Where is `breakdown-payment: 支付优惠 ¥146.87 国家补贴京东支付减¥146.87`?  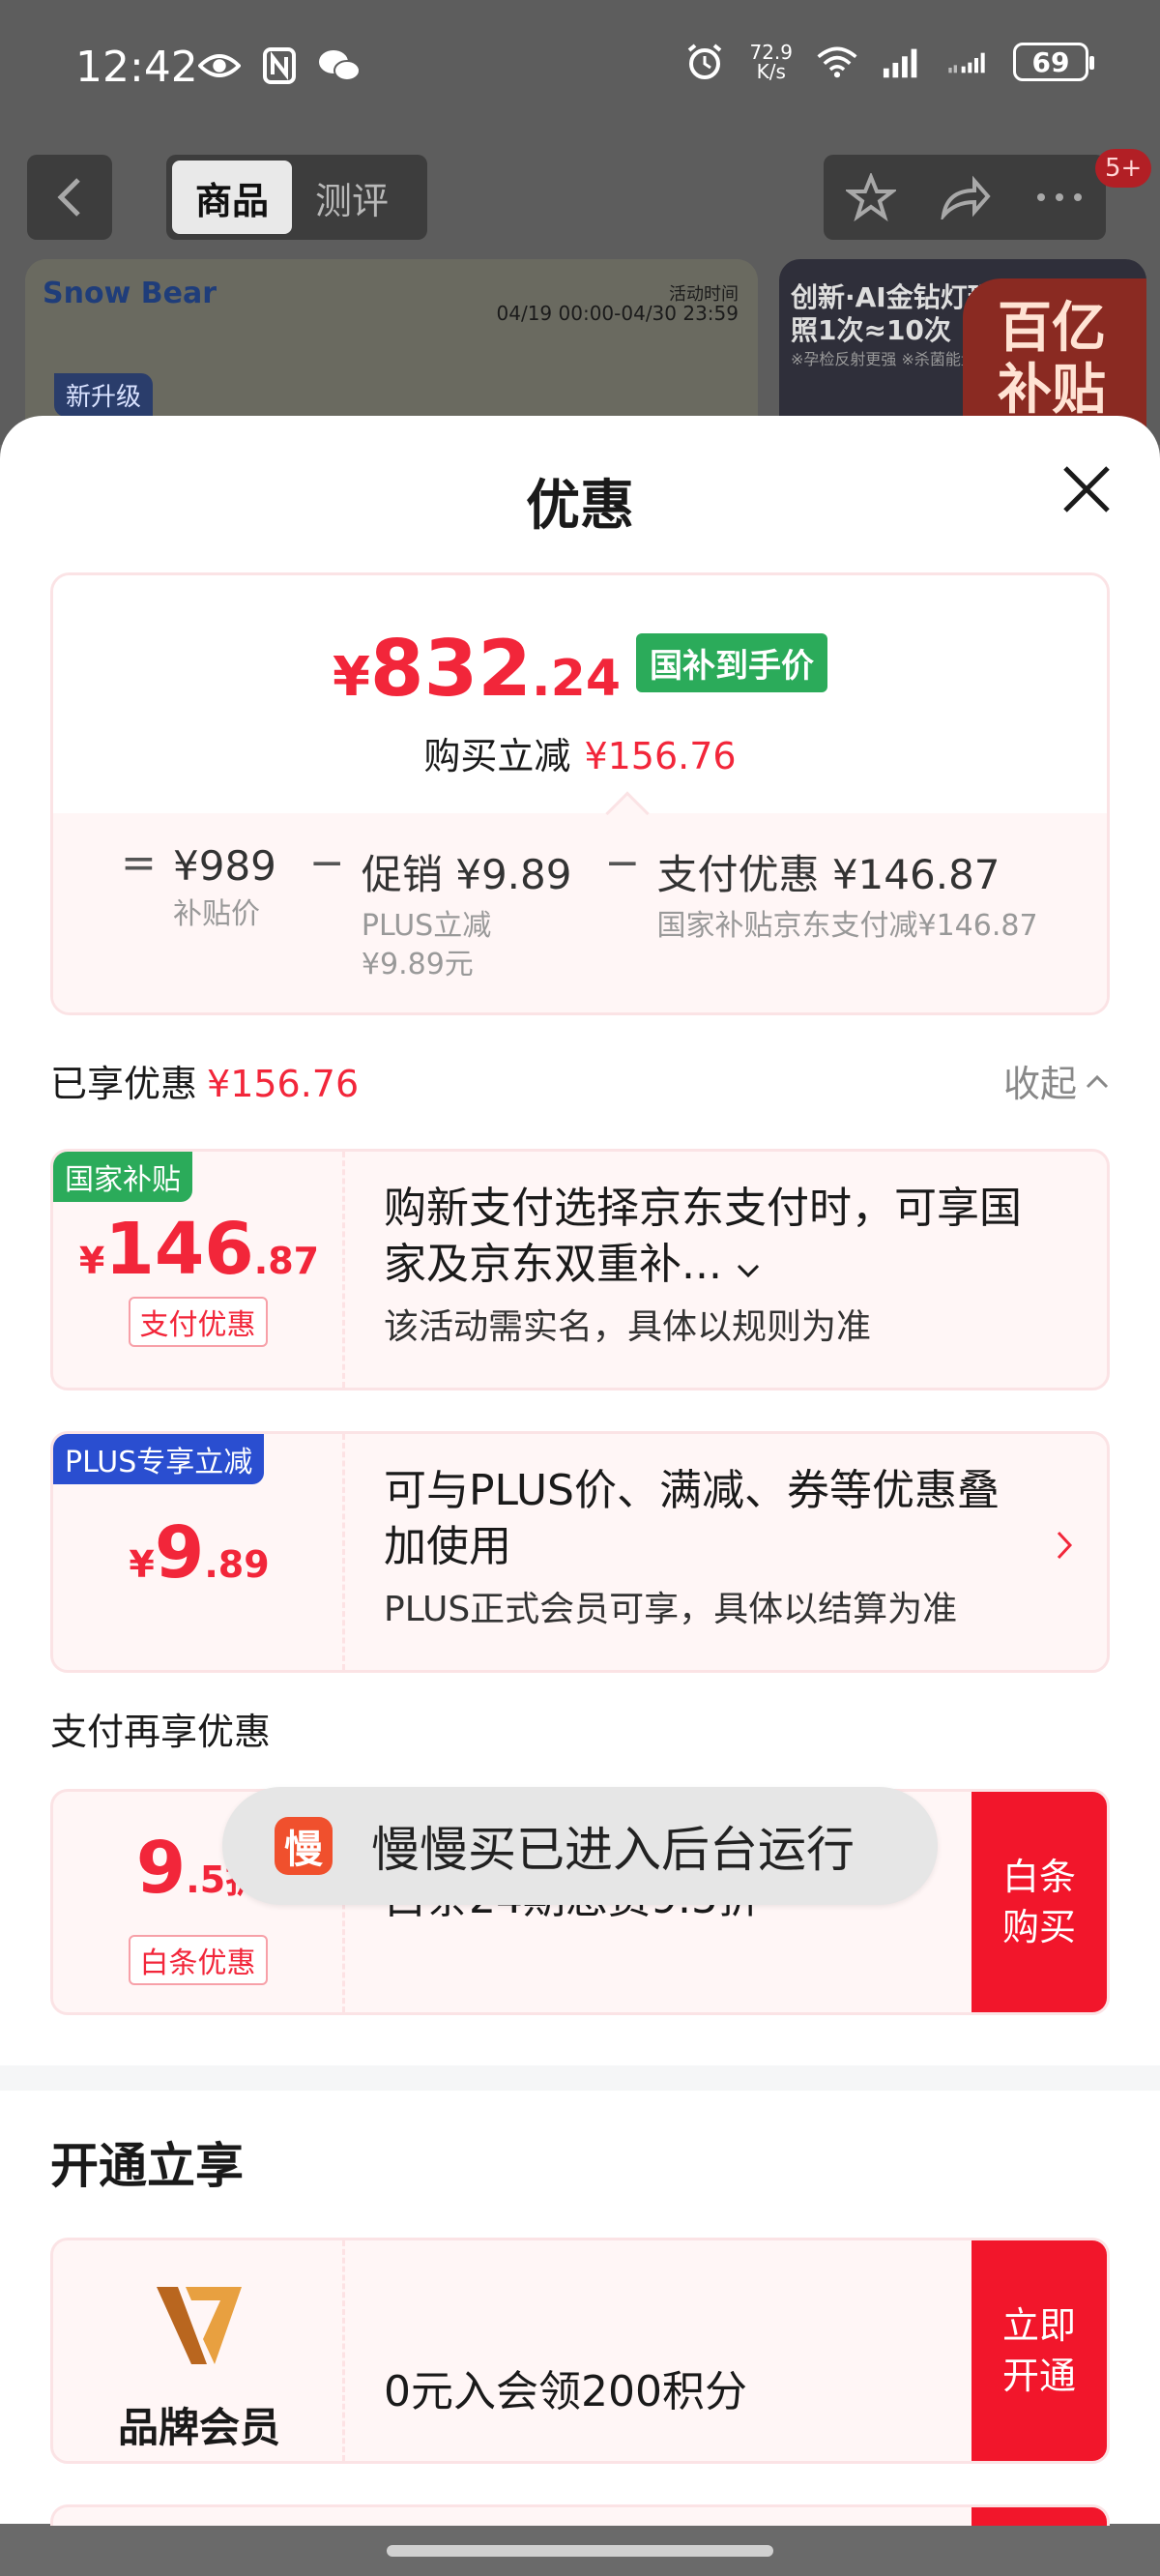
breakdown-payment: 支付优惠 ¥146.87 国家补贴京东支付减¥146.87 is located at coordinates (847, 897).